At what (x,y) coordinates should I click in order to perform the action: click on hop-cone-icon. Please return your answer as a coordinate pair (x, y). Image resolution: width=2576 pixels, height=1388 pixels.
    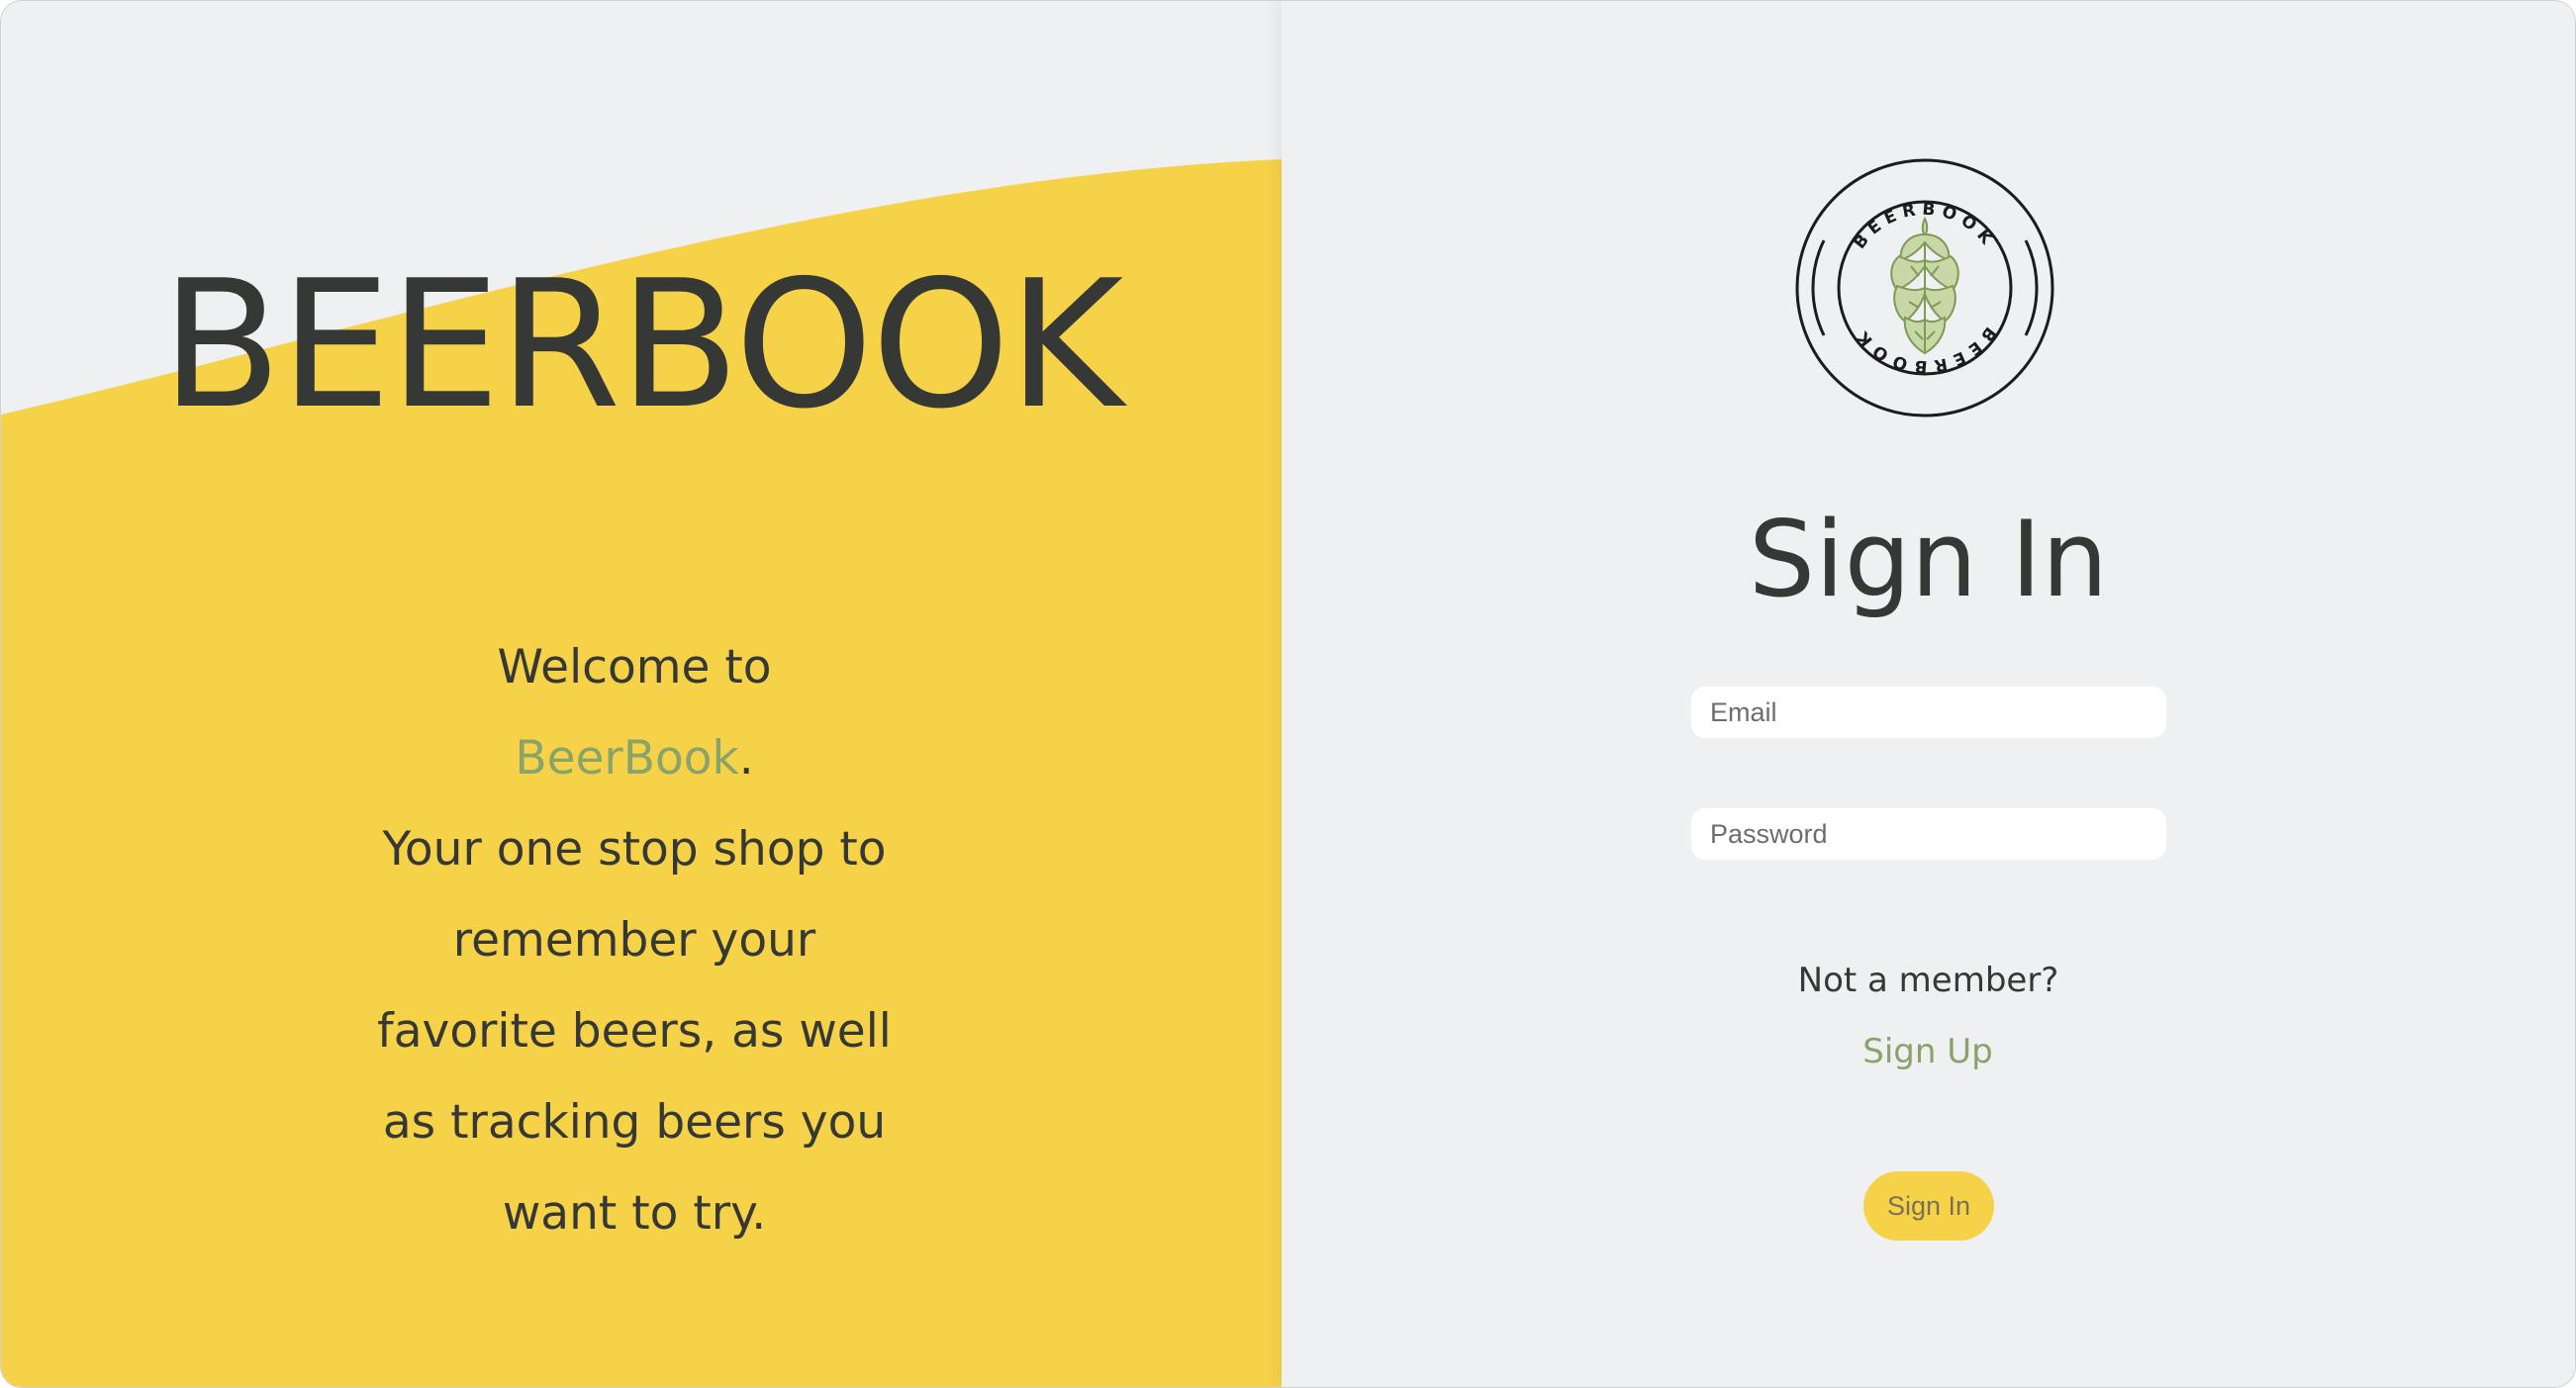
    Looking at the image, I should click on (1924, 285).